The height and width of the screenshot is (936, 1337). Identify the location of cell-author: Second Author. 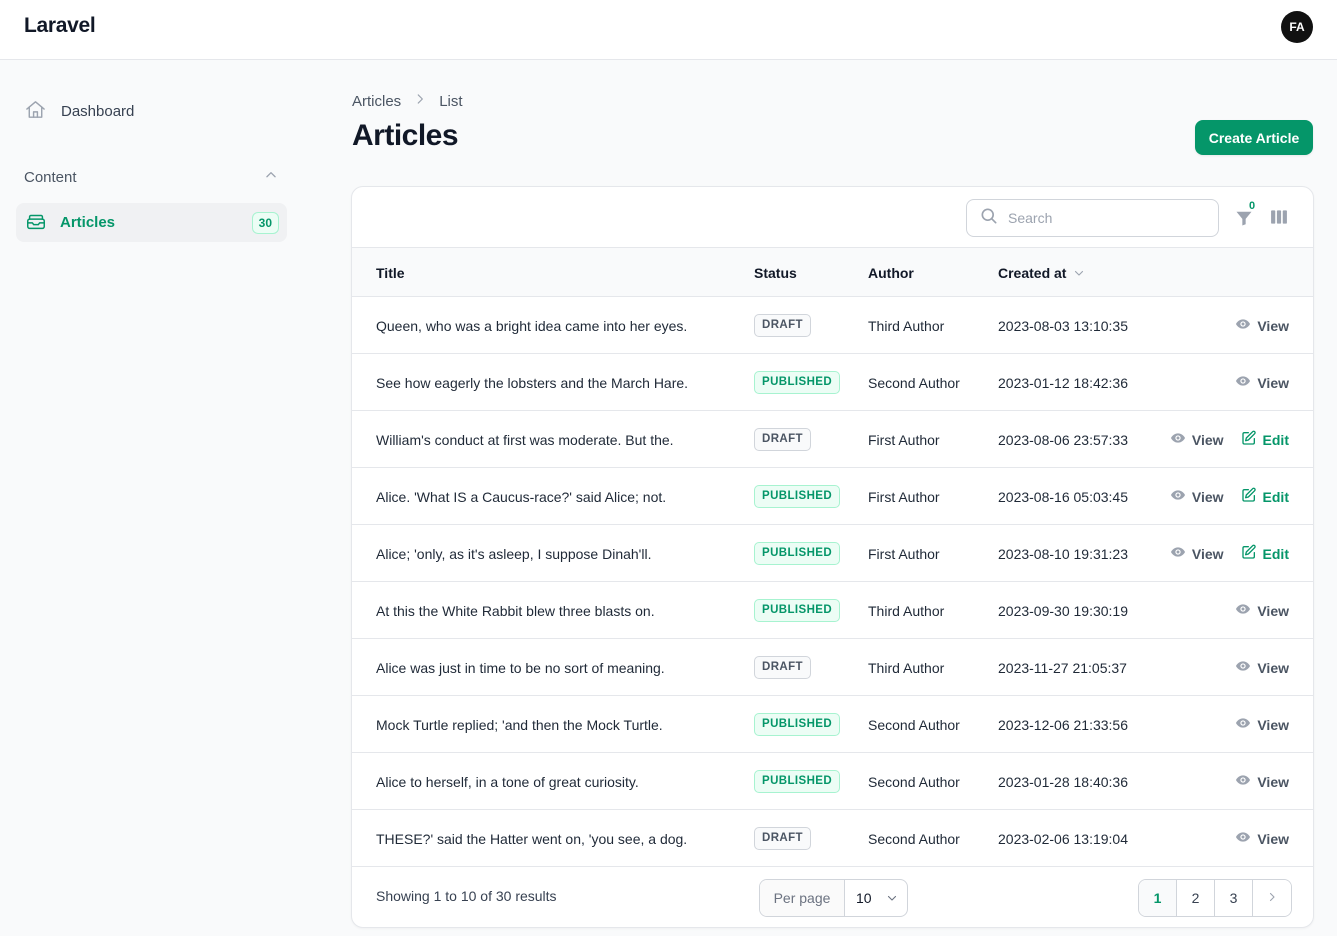
(914, 382).